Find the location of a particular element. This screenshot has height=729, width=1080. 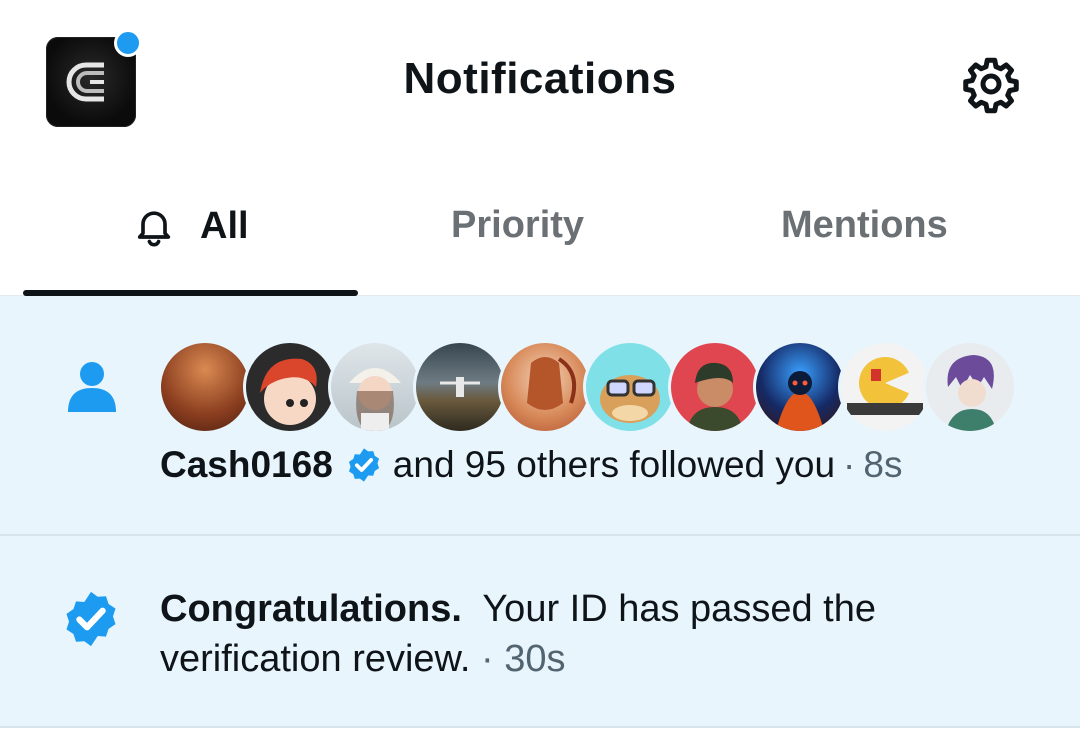

gear-icon is located at coordinates (991, 84).